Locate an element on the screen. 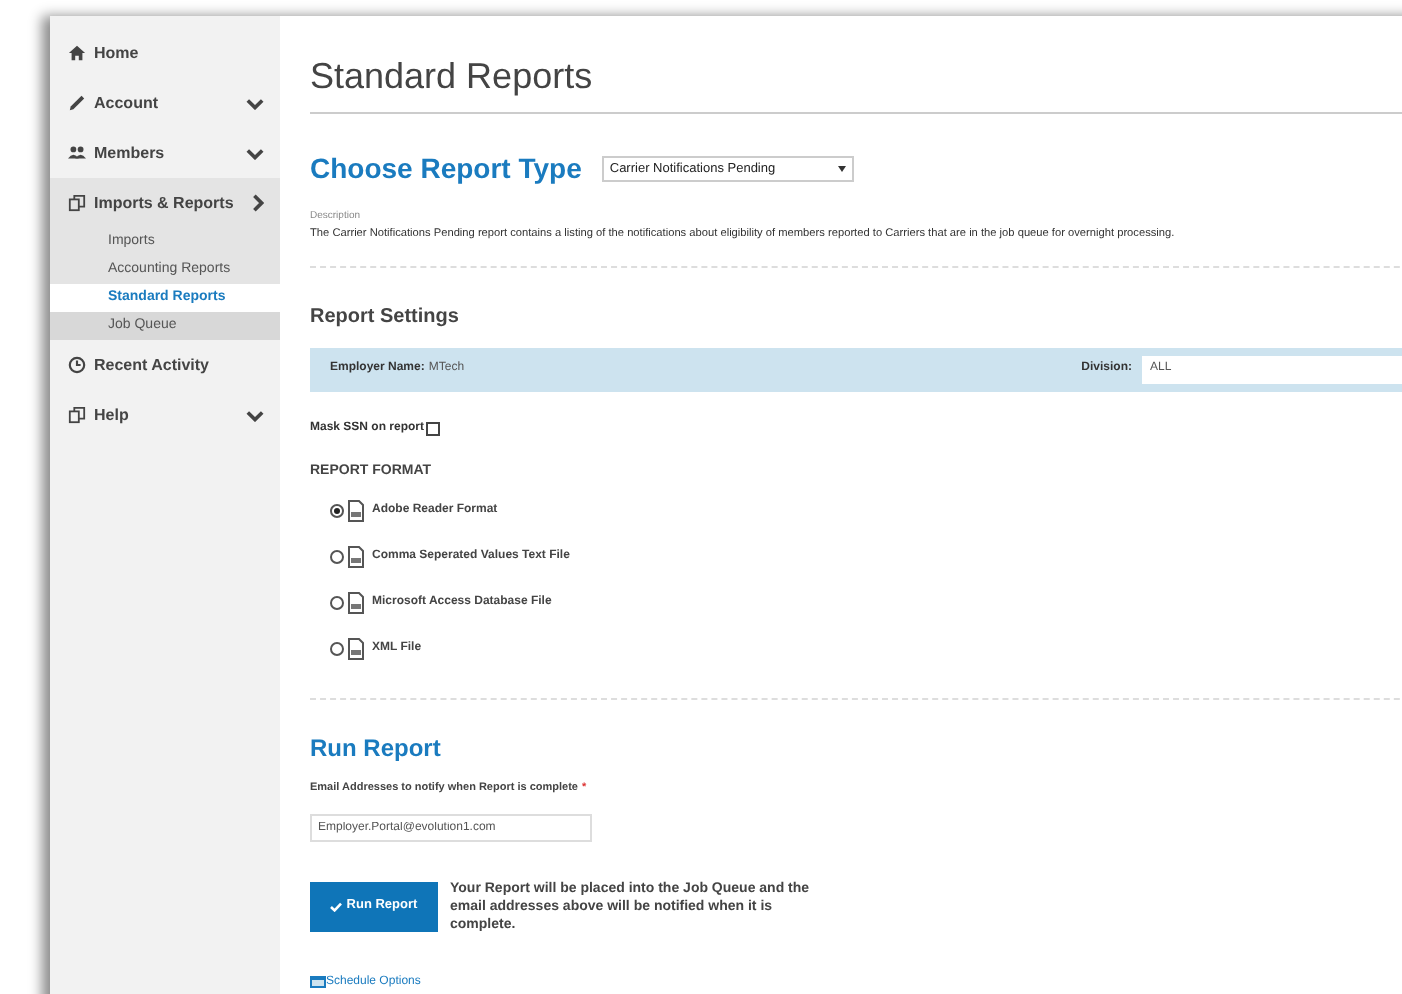  pencil-icon is located at coordinates (77, 103).